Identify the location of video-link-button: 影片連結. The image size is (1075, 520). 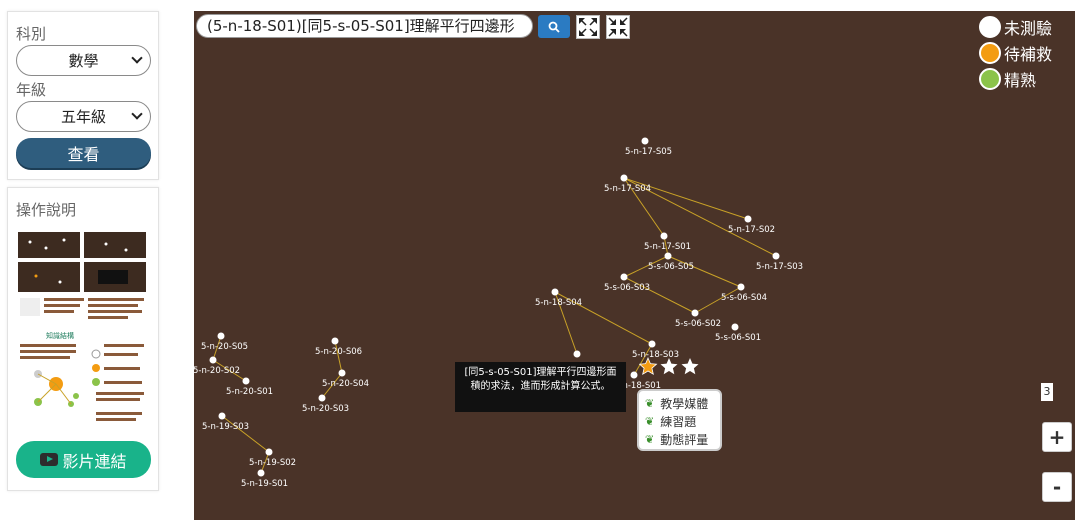
(83, 459).